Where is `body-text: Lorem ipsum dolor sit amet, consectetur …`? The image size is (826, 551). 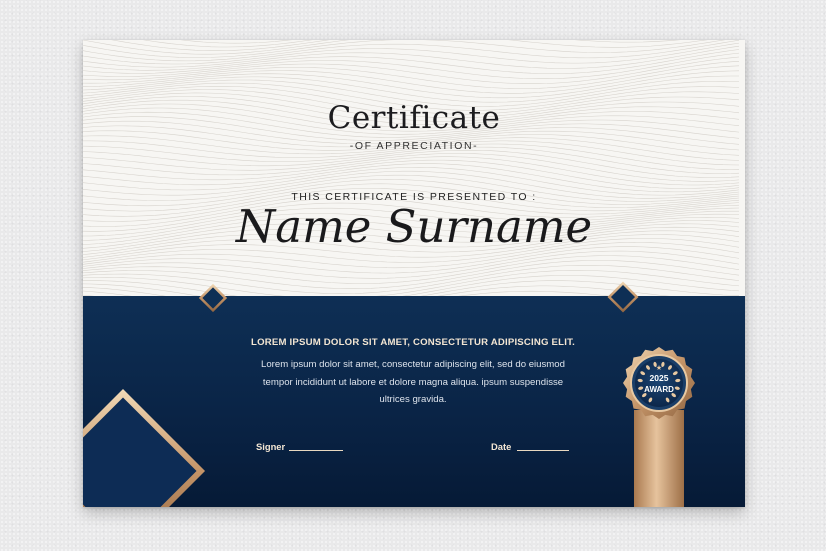 body-text: Lorem ipsum dolor sit amet, consectetur … is located at coordinates (413, 382).